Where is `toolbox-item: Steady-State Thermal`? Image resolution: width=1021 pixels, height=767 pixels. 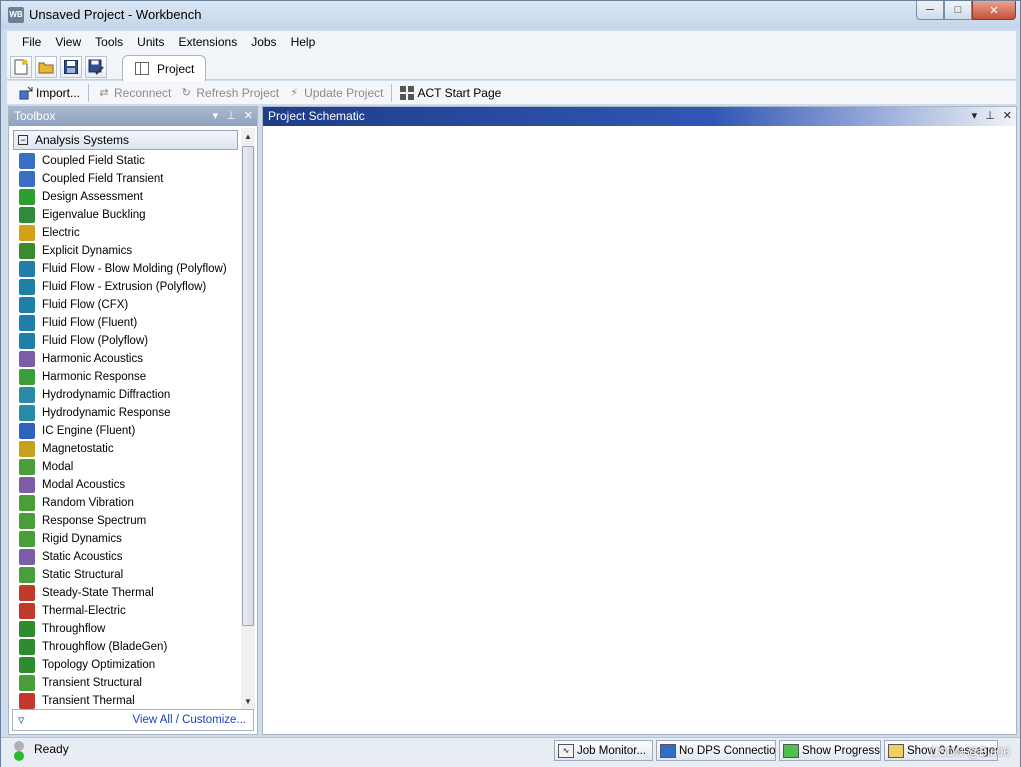 toolbox-item: Steady-State Thermal is located at coordinates (125, 593).